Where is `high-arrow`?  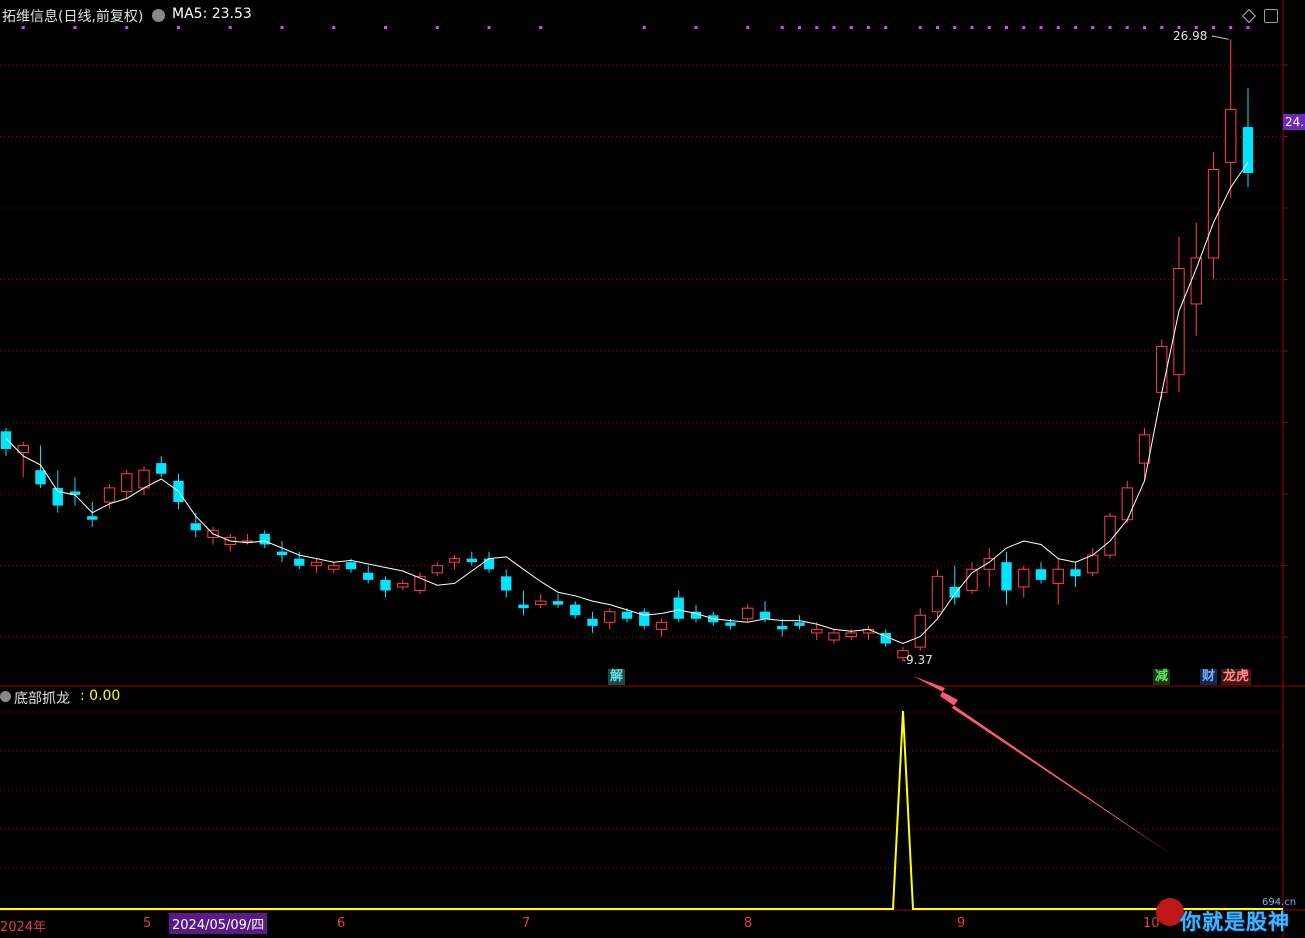
high-arrow is located at coordinates (1220, 37).